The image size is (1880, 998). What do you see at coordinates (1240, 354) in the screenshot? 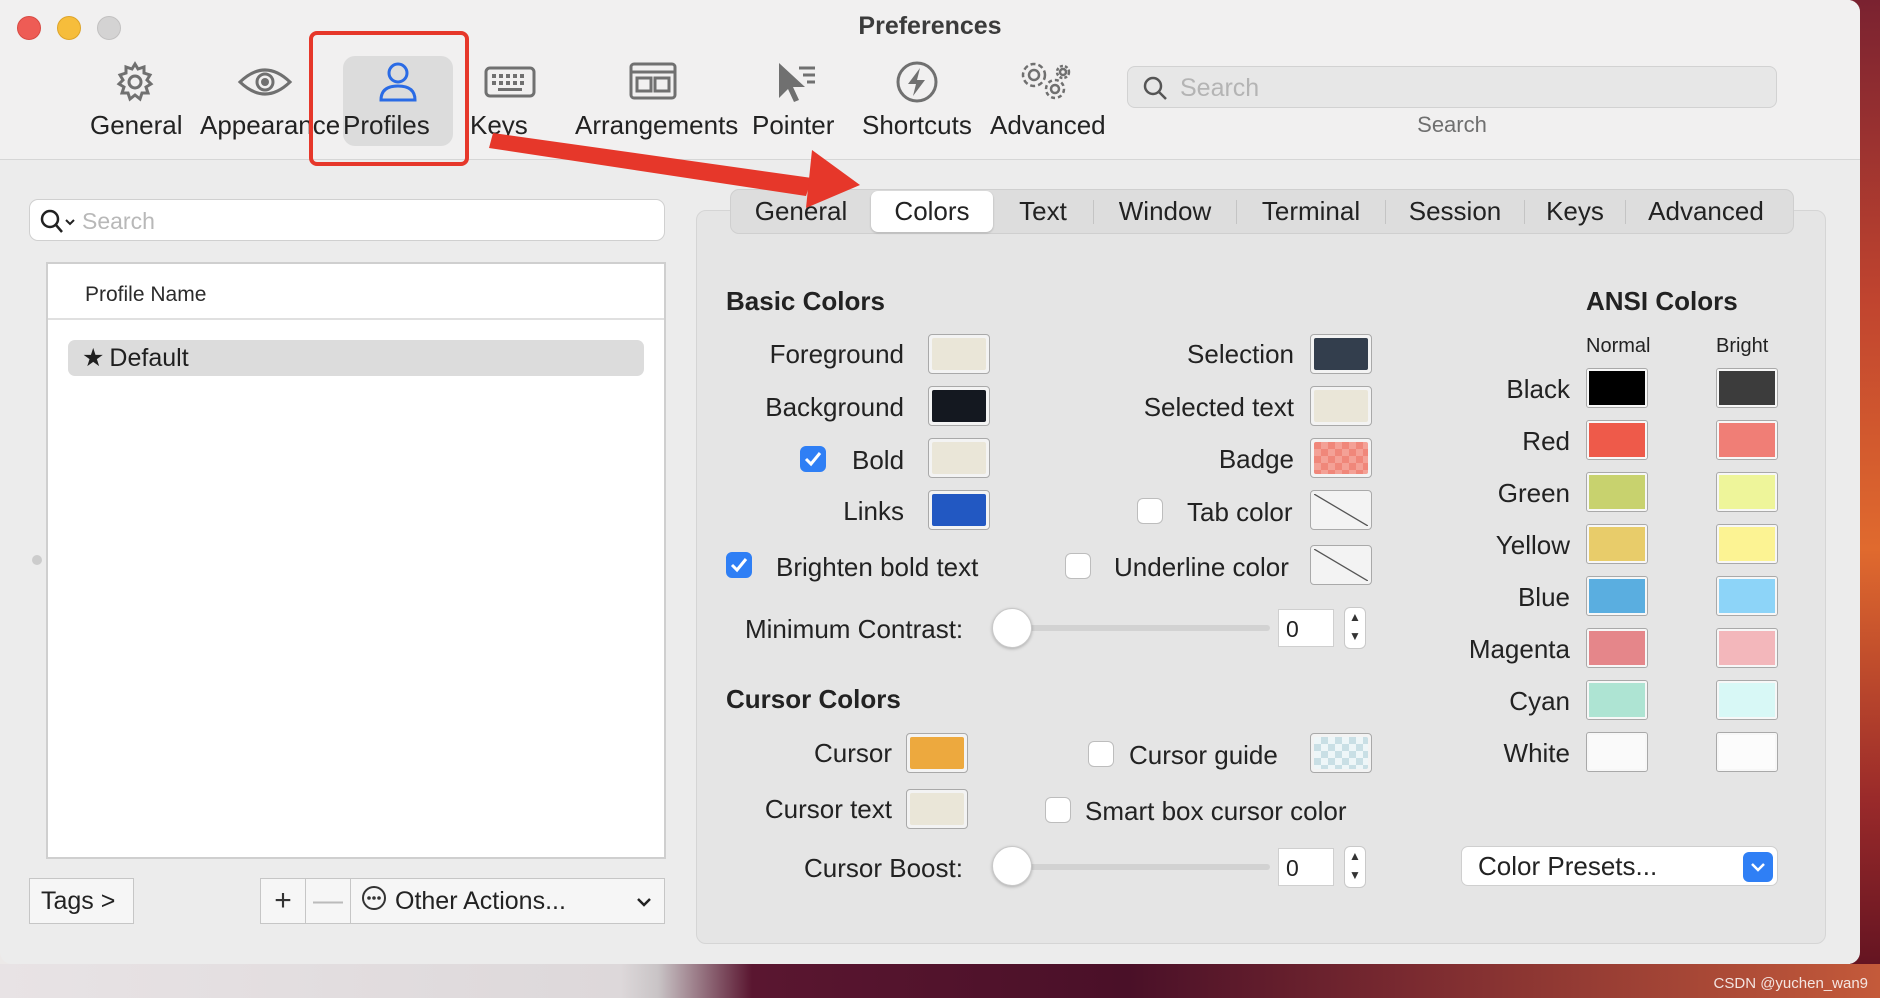
I see `selection-label: Selection` at bounding box center [1240, 354].